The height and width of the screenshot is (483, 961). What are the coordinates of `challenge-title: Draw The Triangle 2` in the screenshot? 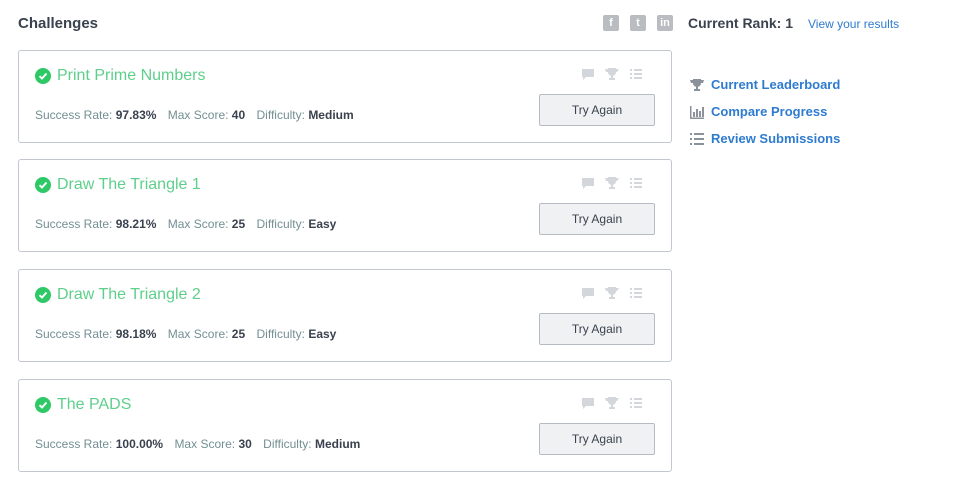 It's located at (118, 295).